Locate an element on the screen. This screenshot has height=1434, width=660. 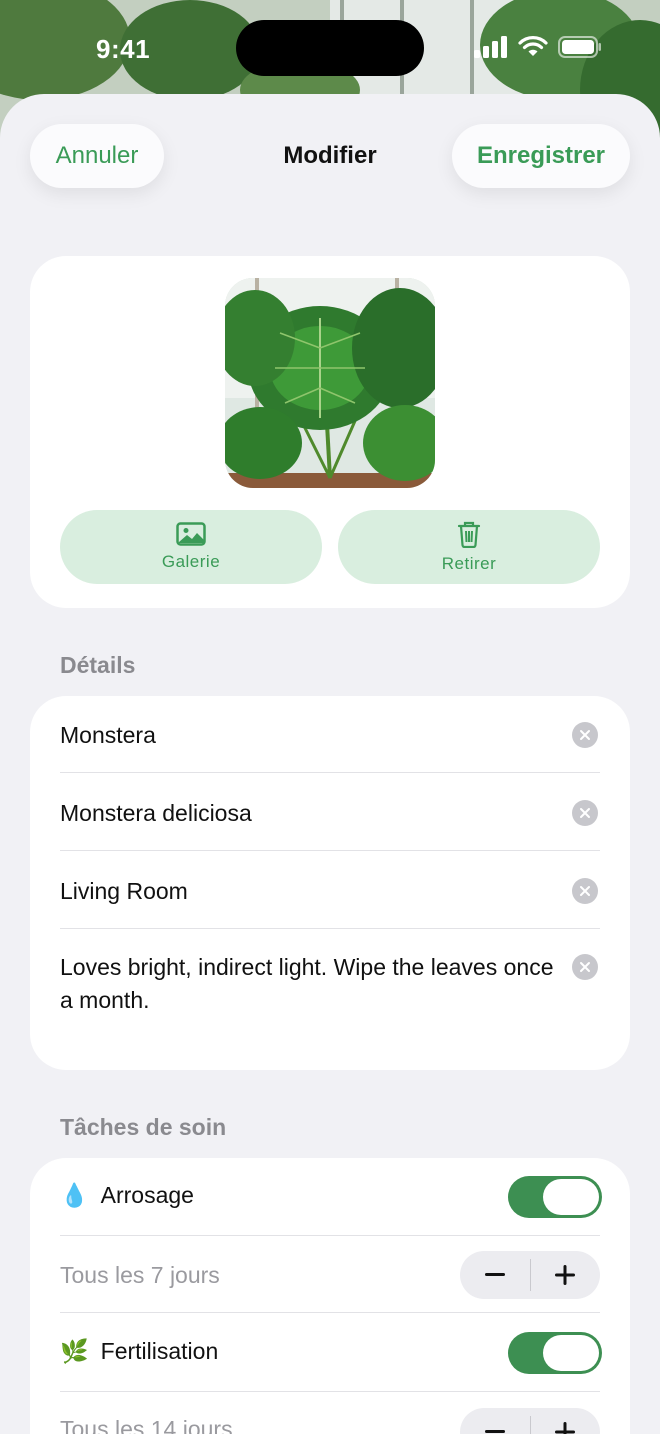
gallery-button: Galerie is located at coordinates (191, 547).